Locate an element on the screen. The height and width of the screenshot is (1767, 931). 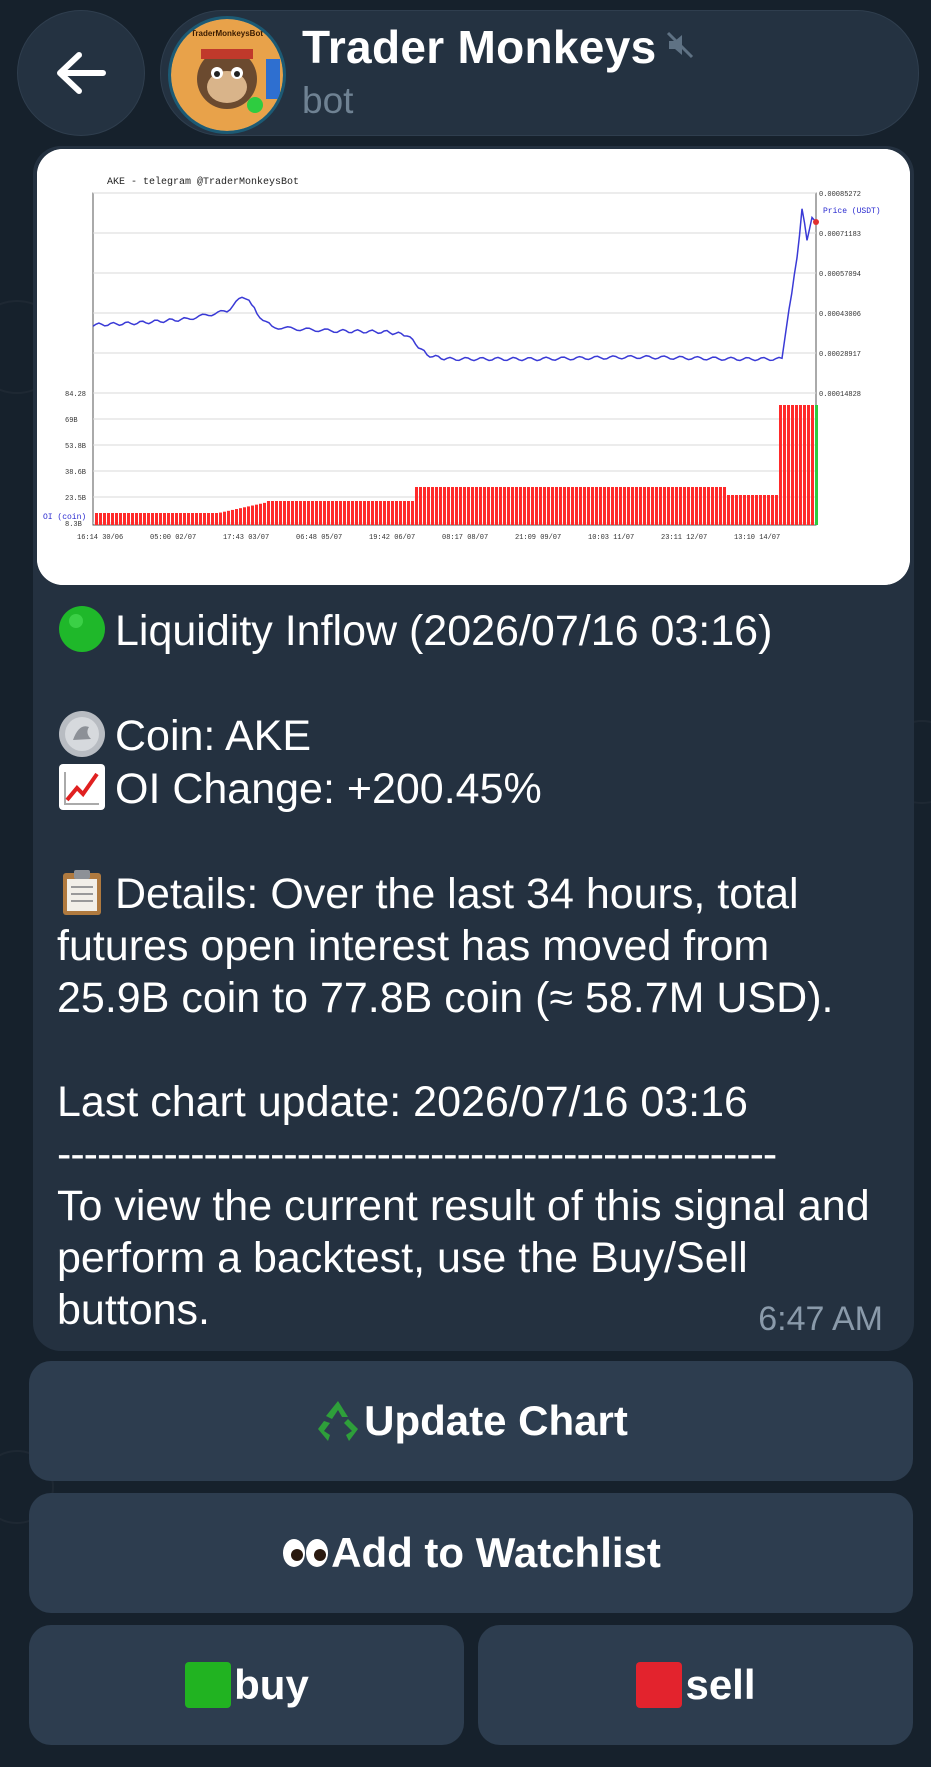
avatar-caption: TraderMonkeysBot is located at coordinates (227, 33).